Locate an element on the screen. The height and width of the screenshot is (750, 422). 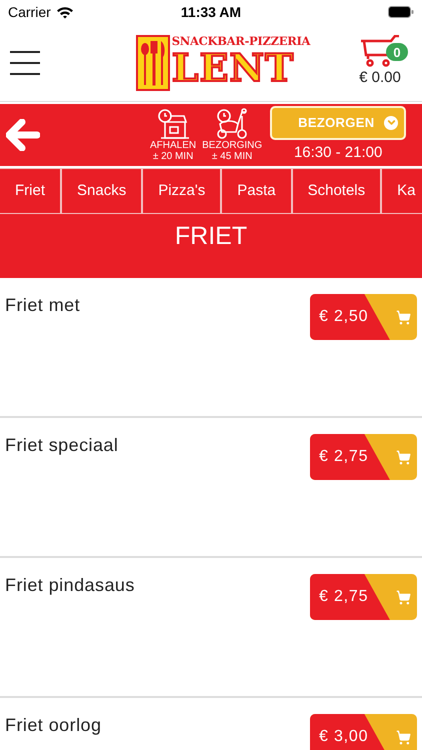
chevron-icon is located at coordinates (391, 123).